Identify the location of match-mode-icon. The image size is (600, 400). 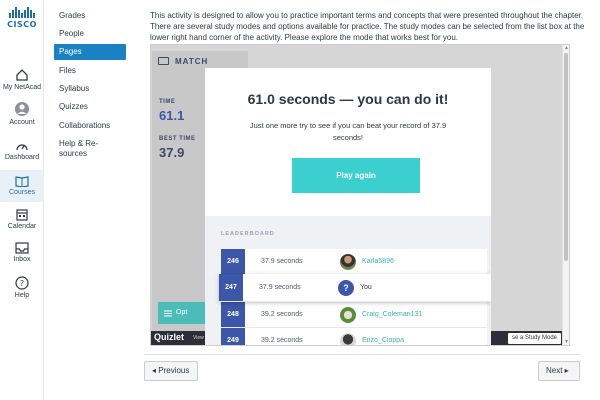
(163, 61).